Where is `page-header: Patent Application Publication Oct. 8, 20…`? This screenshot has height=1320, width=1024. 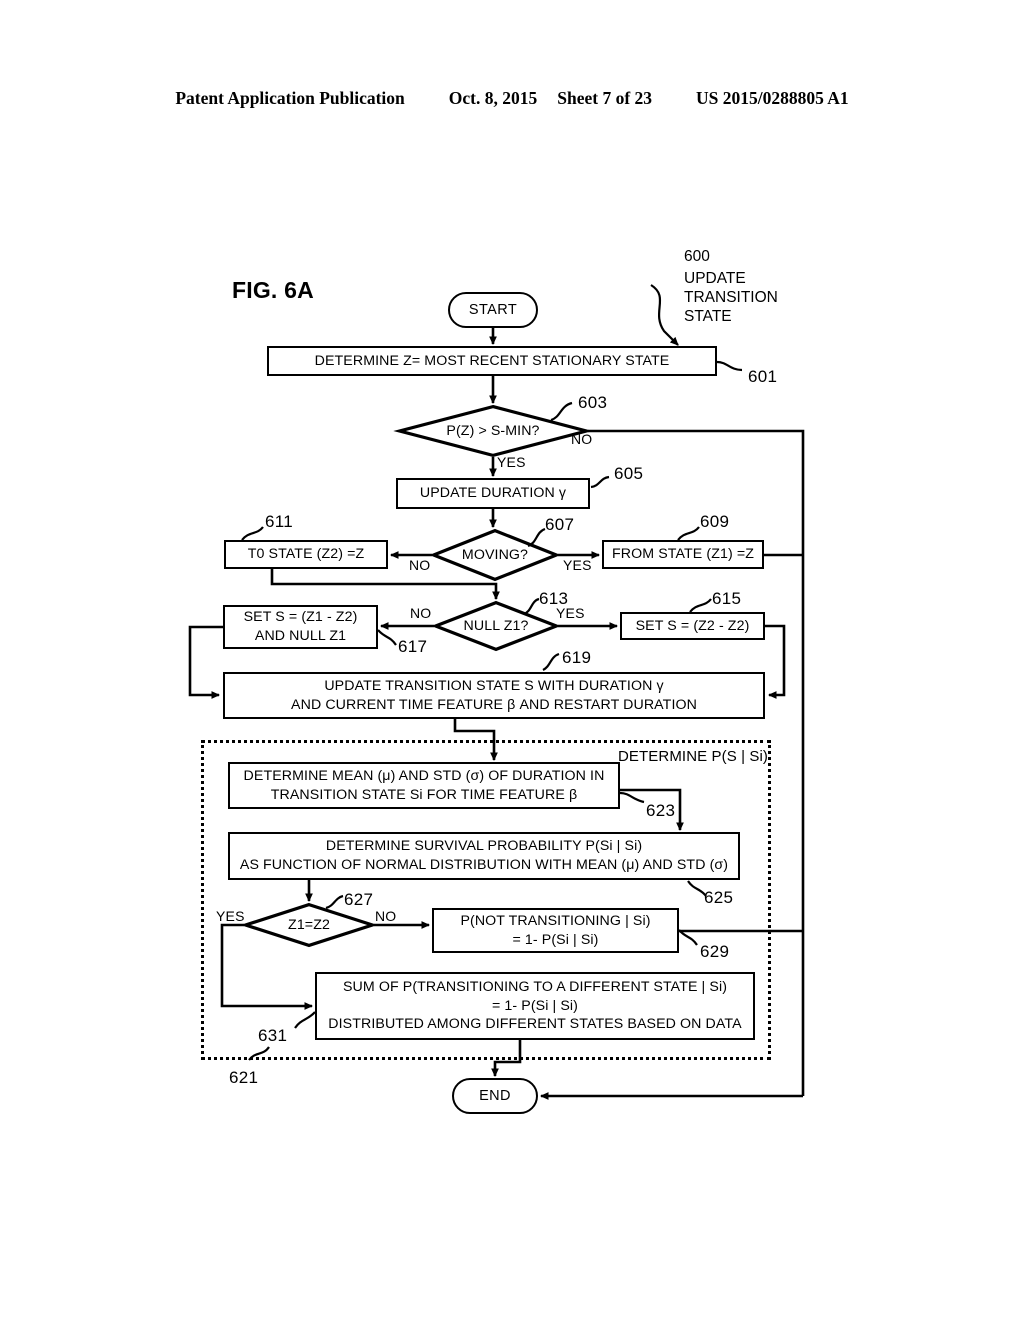 page-header: Patent Application Publication Oct. 8, 20… is located at coordinates (512, 98).